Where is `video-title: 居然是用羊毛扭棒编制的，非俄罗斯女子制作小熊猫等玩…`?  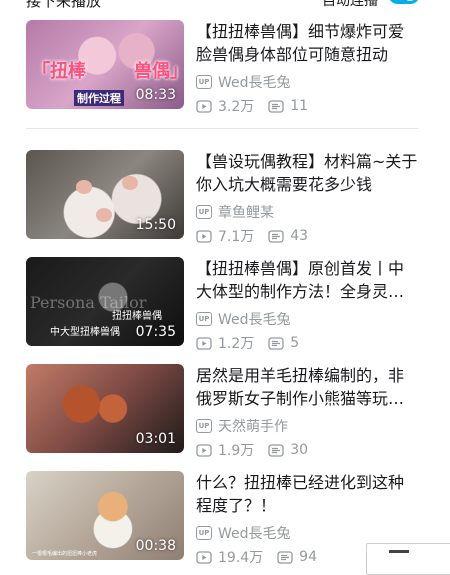
video-title: 居然是用羊毛扭棒编制的，非俄罗斯女子制作小熊猫等玩… is located at coordinates (307, 387).